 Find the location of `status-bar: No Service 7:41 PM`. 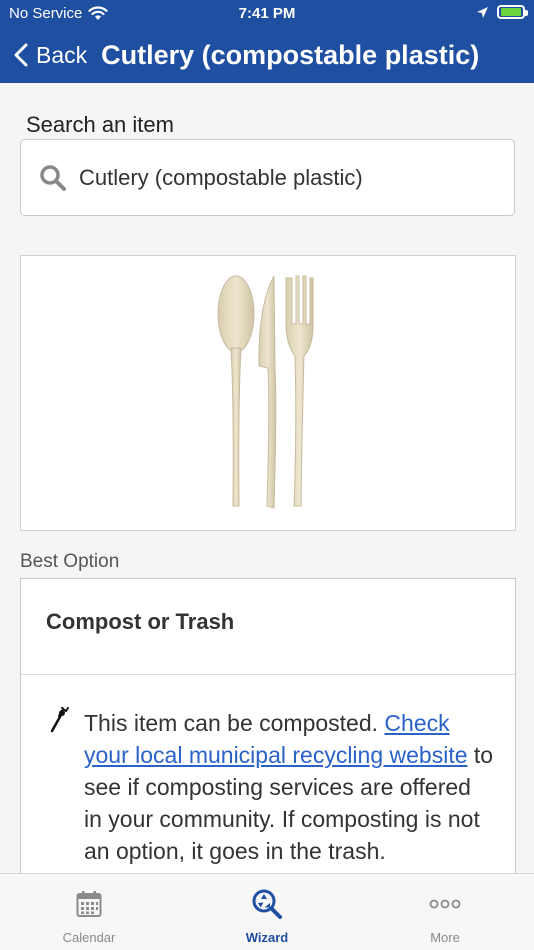

status-bar: No Service 7:41 PM is located at coordinates (267, 14).